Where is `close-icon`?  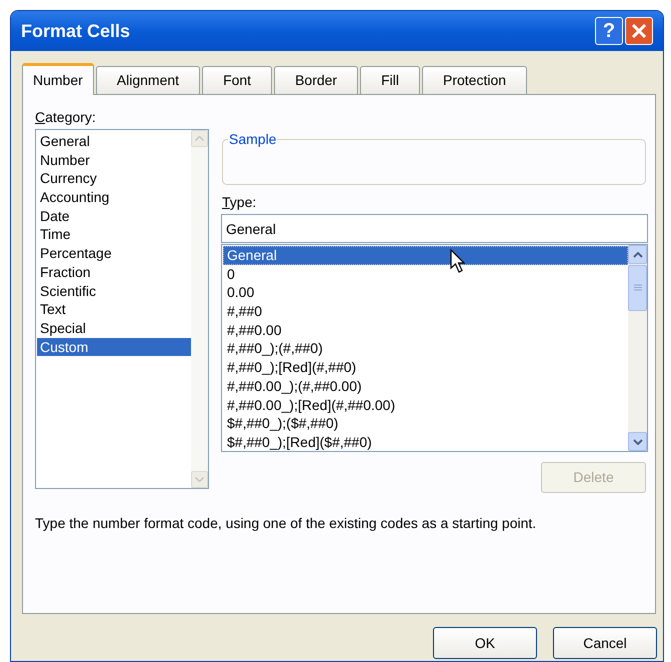
close-icon is located at coordinates (639, 31).